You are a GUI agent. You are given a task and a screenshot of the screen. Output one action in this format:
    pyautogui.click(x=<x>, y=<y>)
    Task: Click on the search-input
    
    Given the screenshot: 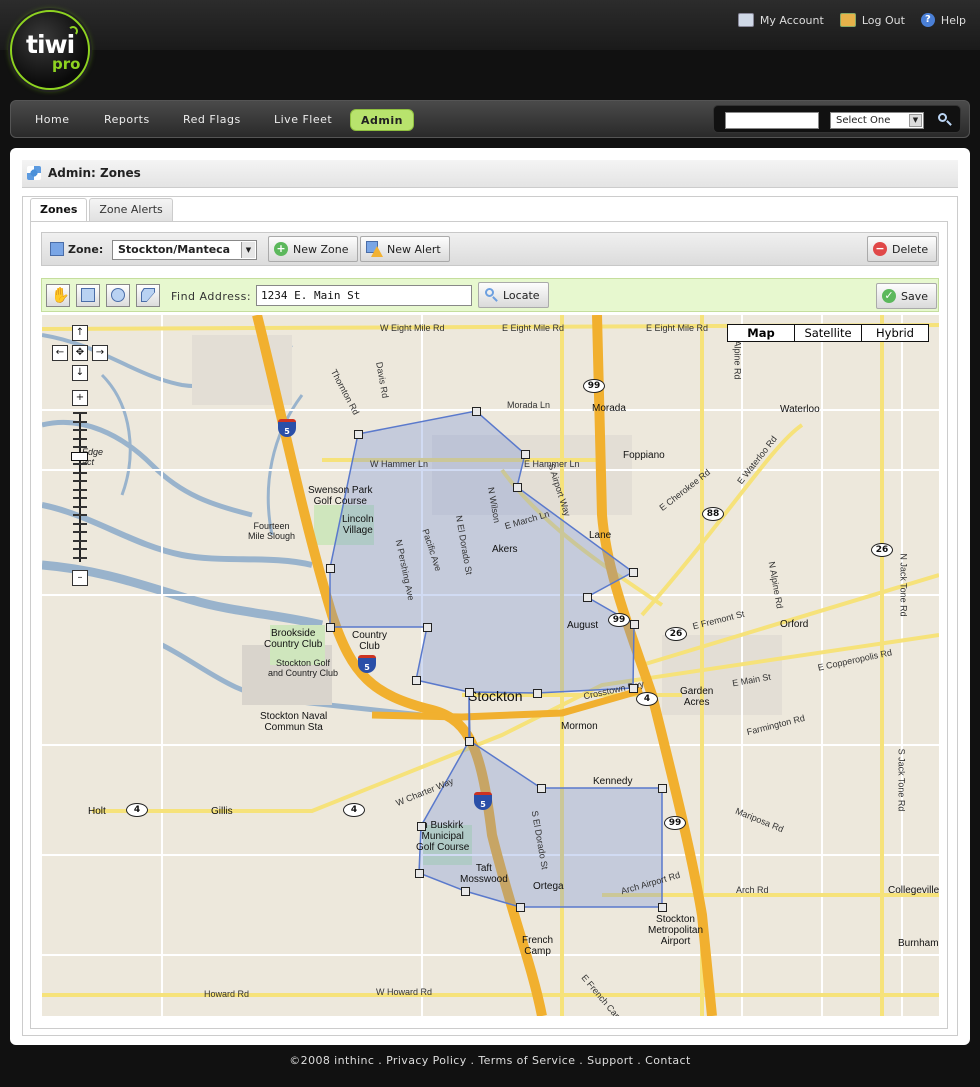 What is the action you would take?
    pyautogui.click(x=772, y=120)
    